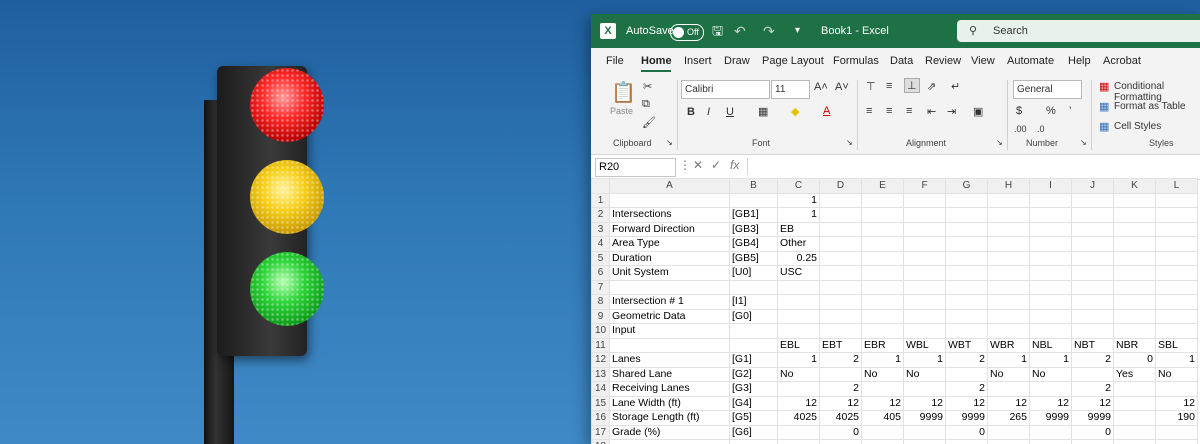 The image size is (1200, 444). What do you see at coordinates (871, 86) in the screenshot?
I see `align-top-icon: ⊤` at bounding box center [871, 86].